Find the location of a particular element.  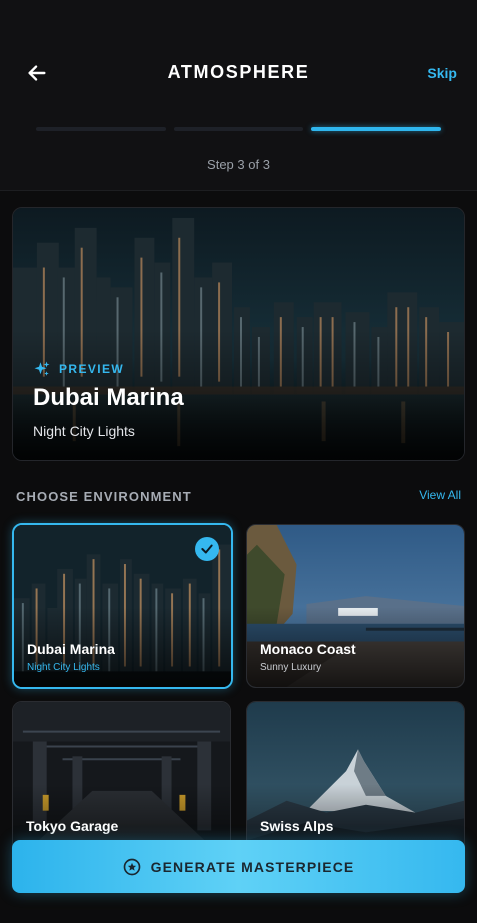

environment-card-dubai-marina: Dubai Marina Night City Lights is located at coordinates (122, 606).